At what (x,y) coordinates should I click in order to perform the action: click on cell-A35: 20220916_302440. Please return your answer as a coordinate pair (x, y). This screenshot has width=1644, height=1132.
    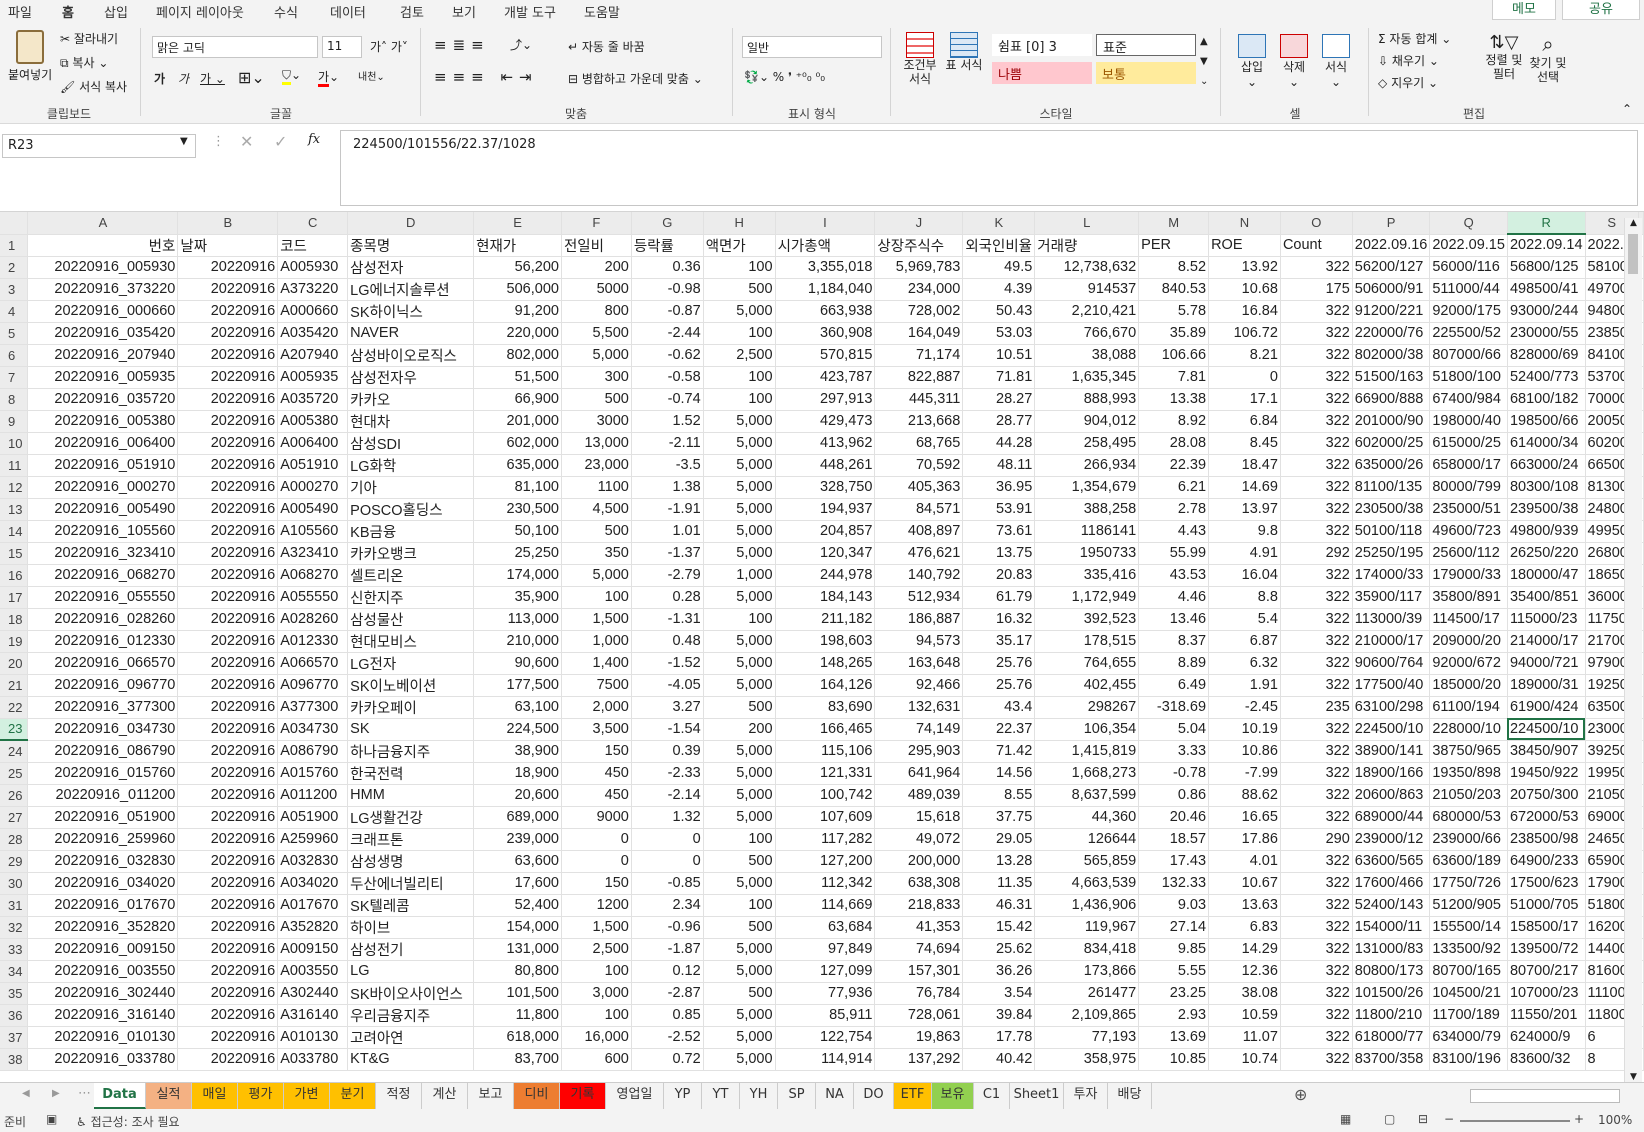
    Looking at the image, I should click on (103, 993).